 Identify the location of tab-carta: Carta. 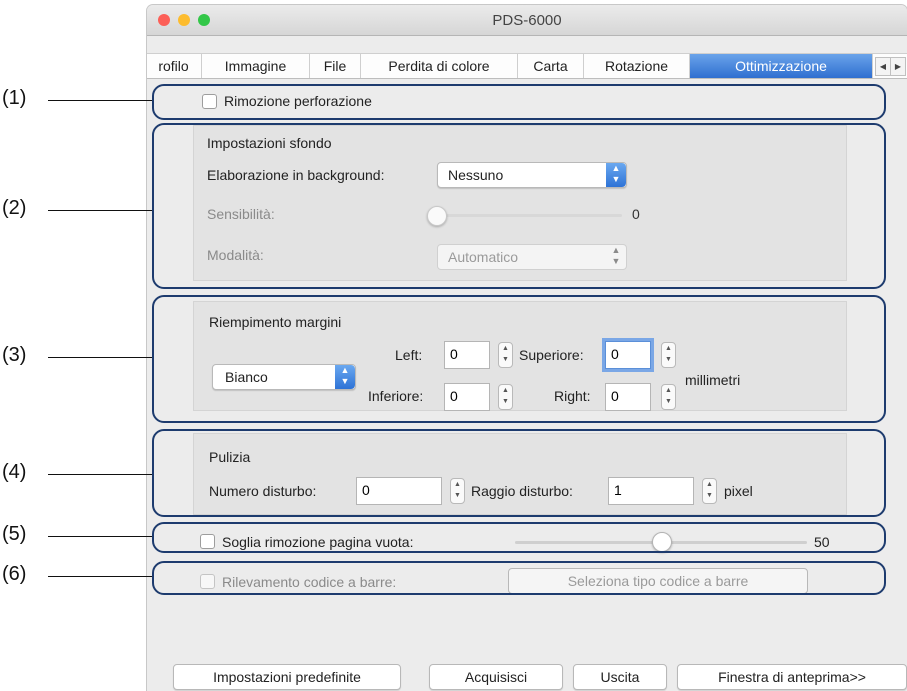
(551, 66).